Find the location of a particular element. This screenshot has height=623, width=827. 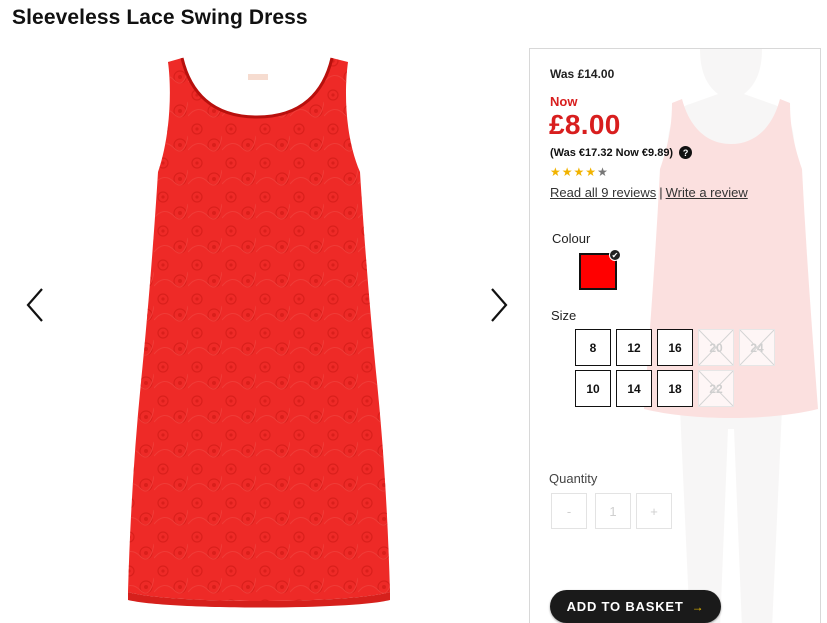

size-option-18: 18 is located at coordinates (675, 388).